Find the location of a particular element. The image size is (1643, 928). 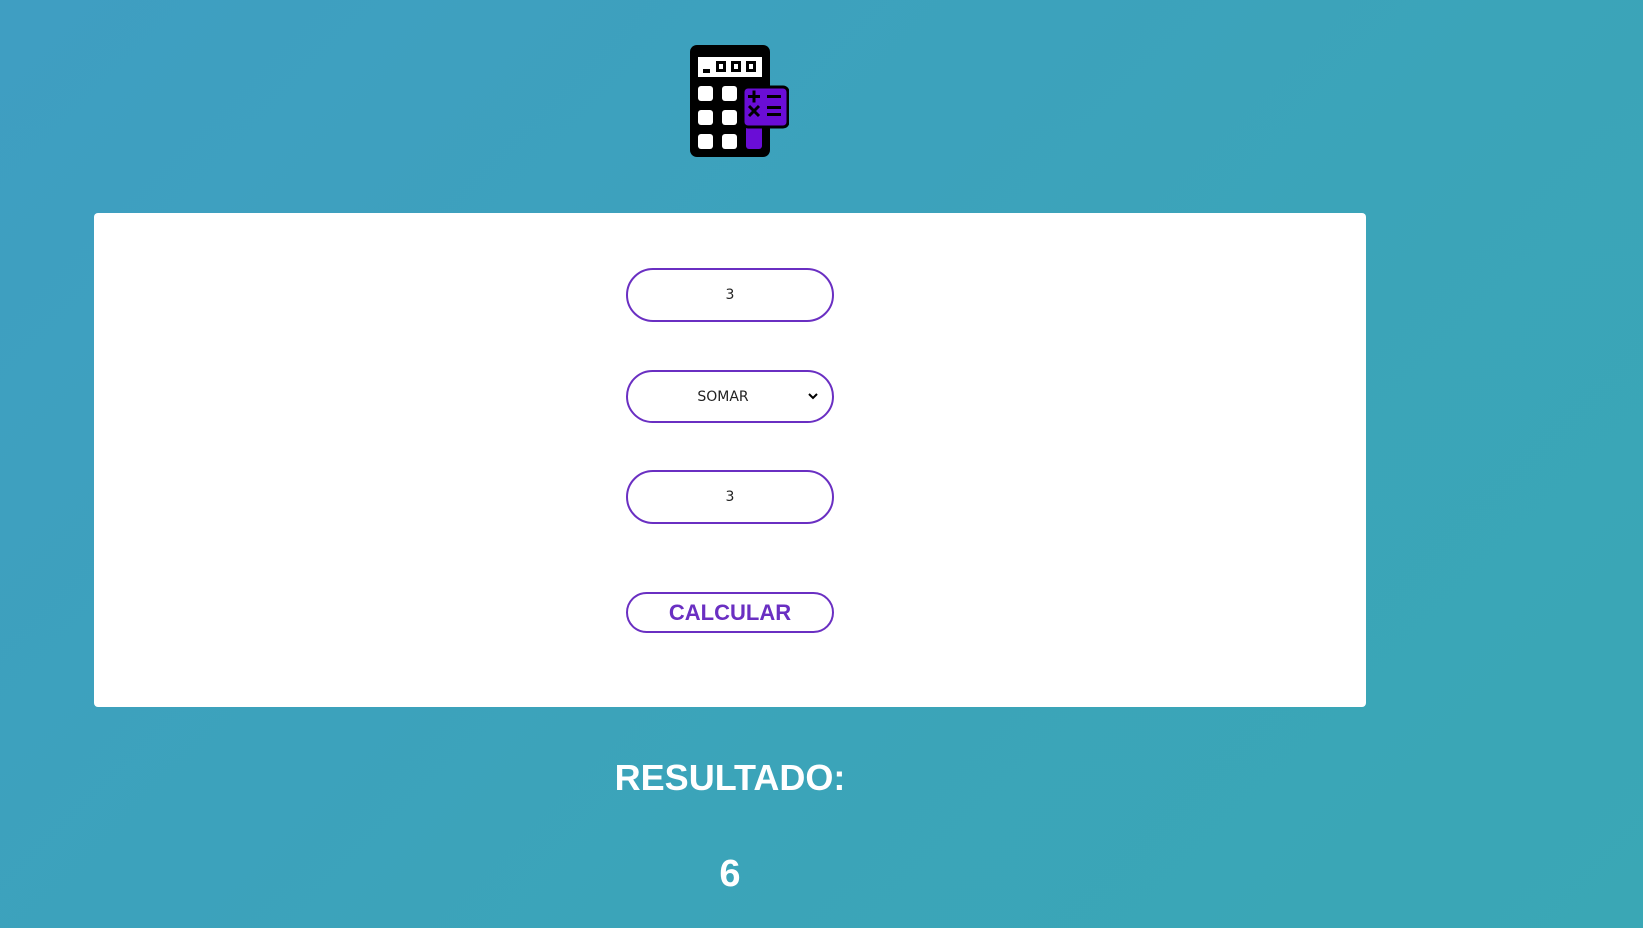

operation-select-value: SOMAR is located at coordinates (723, 396).